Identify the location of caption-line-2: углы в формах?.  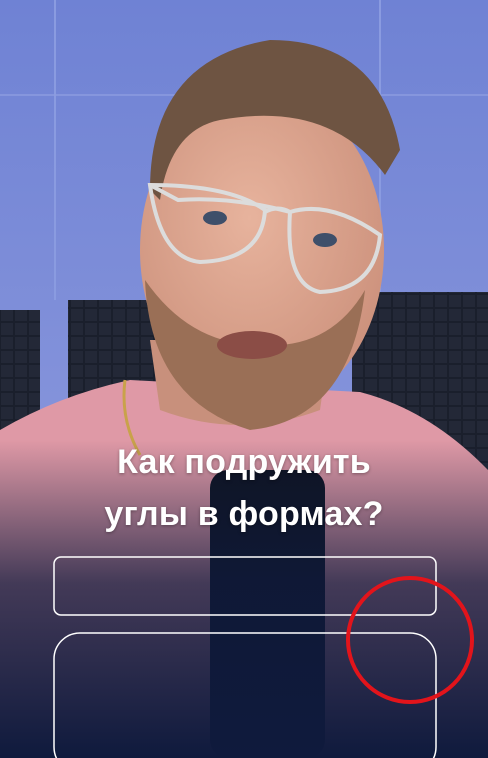
(244, 514).